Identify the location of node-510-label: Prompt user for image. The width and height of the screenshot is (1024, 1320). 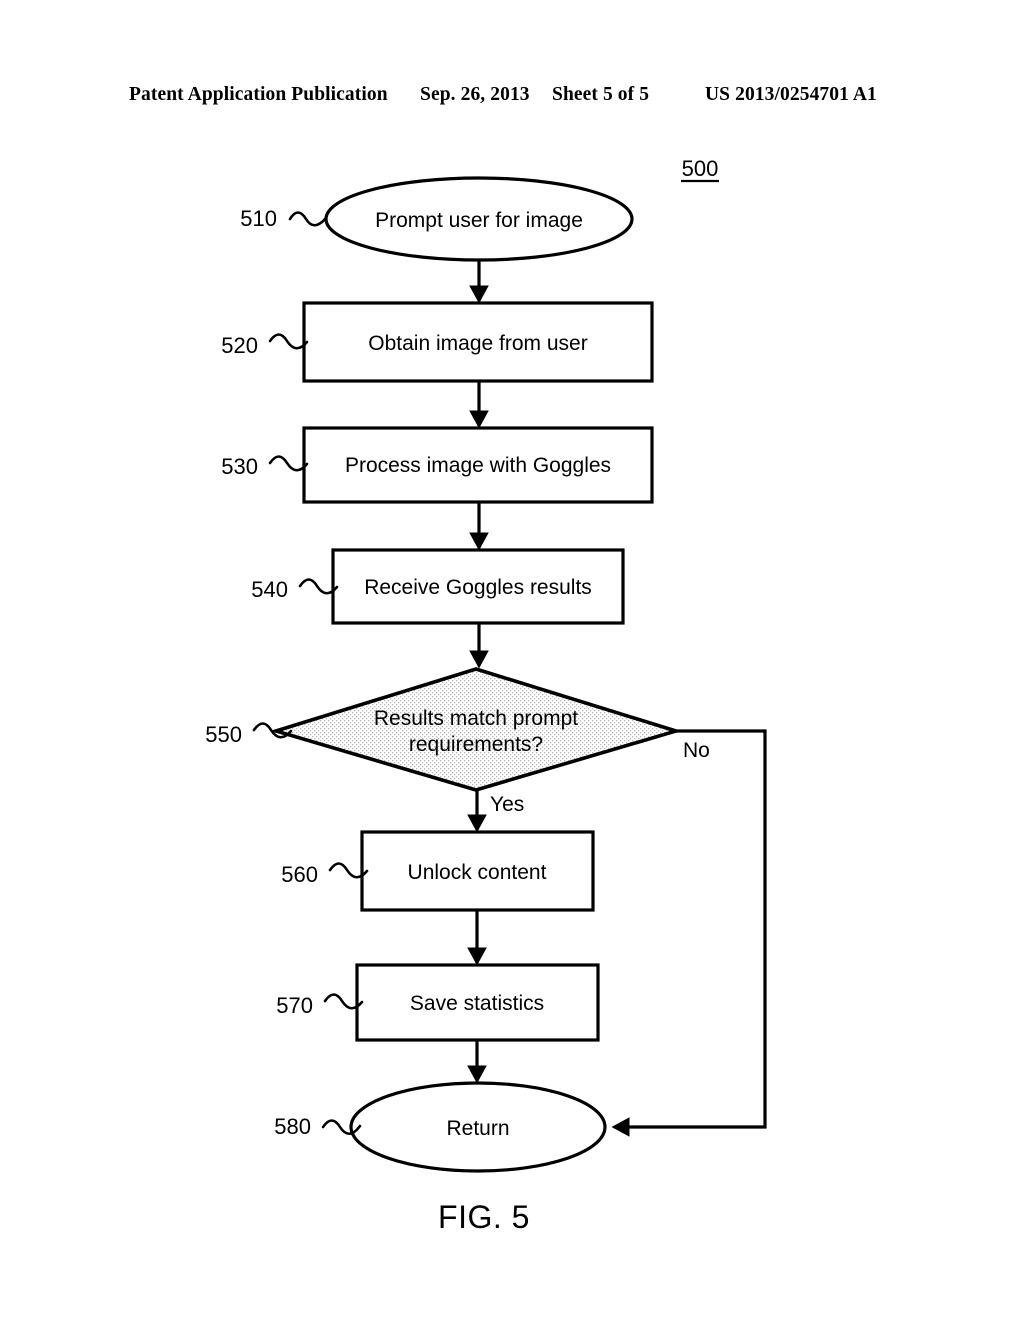
(479, 220).